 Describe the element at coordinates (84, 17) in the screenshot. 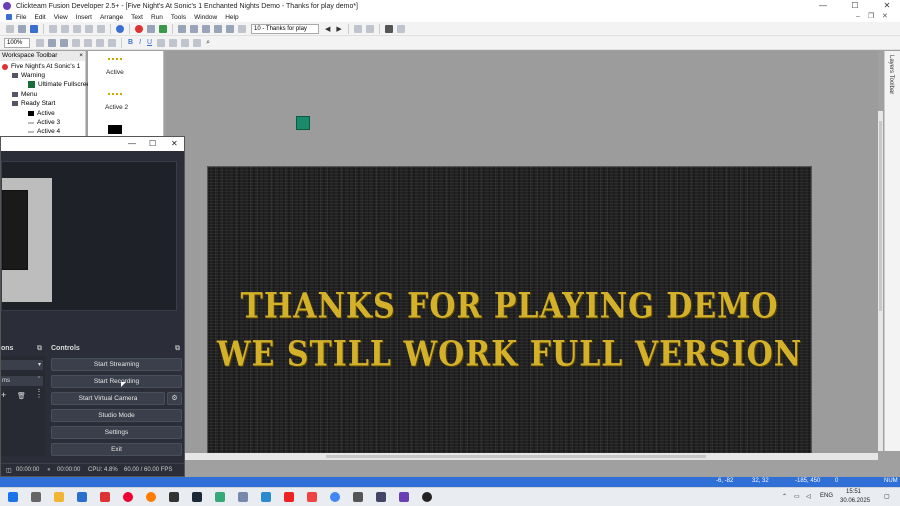

I see `menu-insert: Insert` at that location.